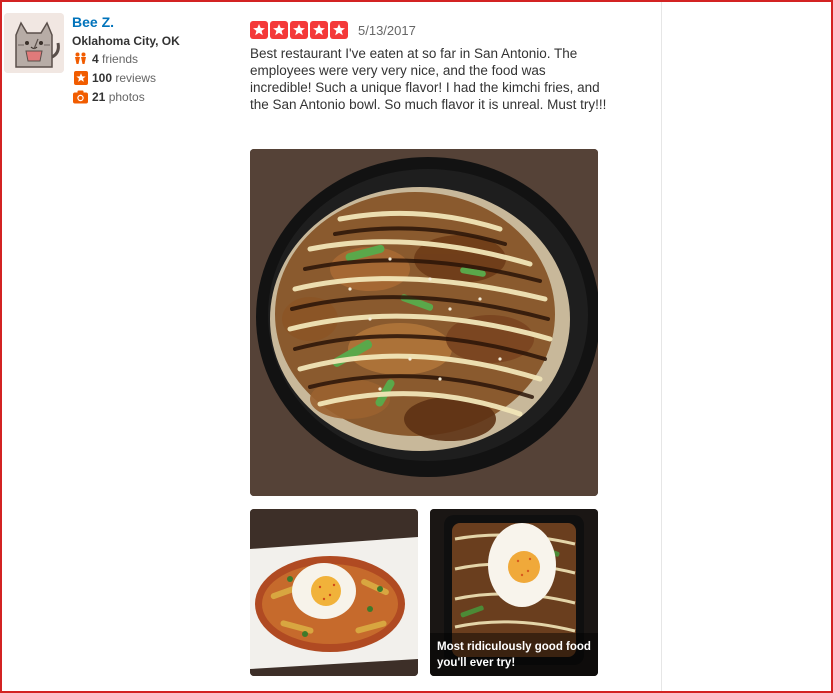  I want to click on reviews-stat: 100 reviews, so click(114, 77).